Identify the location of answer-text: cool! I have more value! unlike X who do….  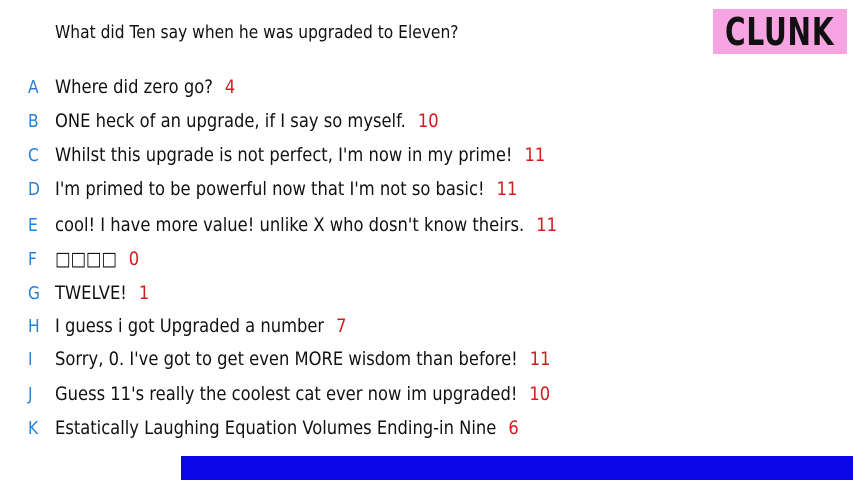
(290, 225).